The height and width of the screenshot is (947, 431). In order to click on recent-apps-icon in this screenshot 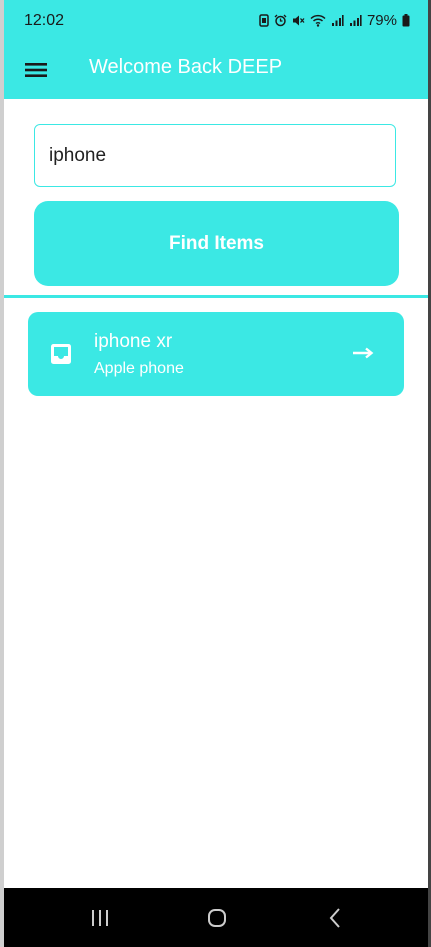, I will do `click(100, 918)`.